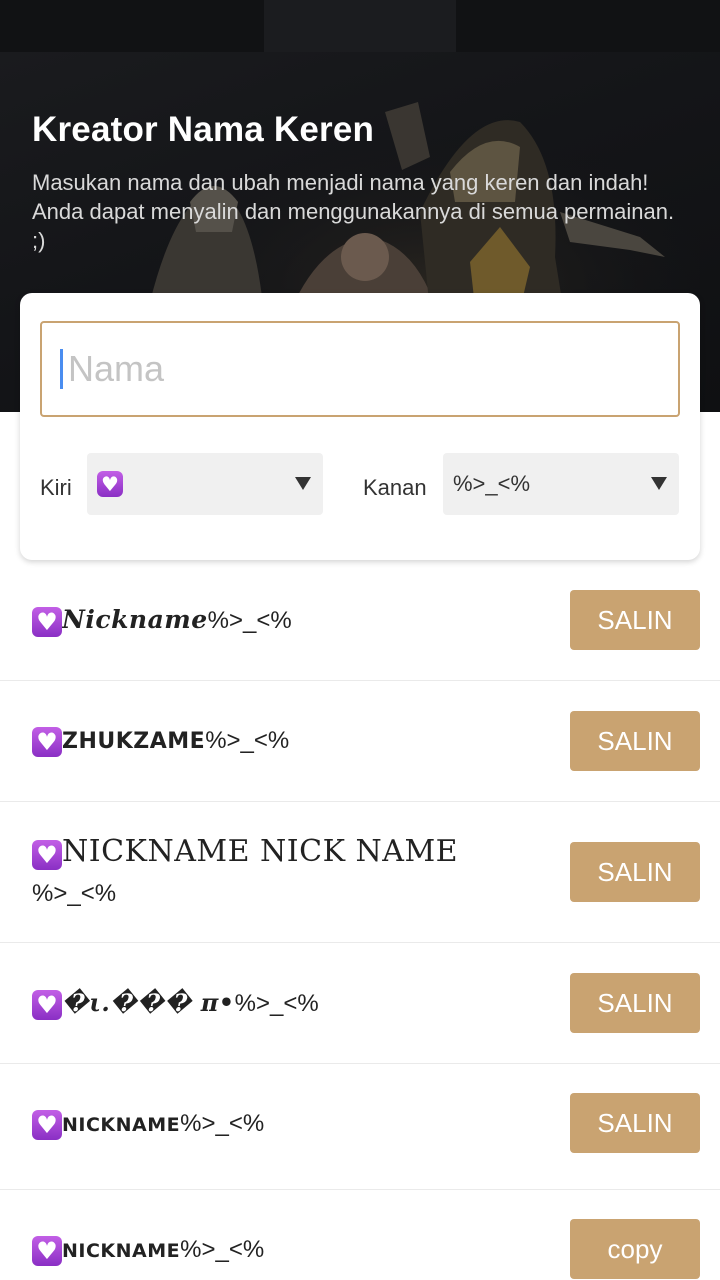  I want to click on status-bar-tile, so click(360, 26).